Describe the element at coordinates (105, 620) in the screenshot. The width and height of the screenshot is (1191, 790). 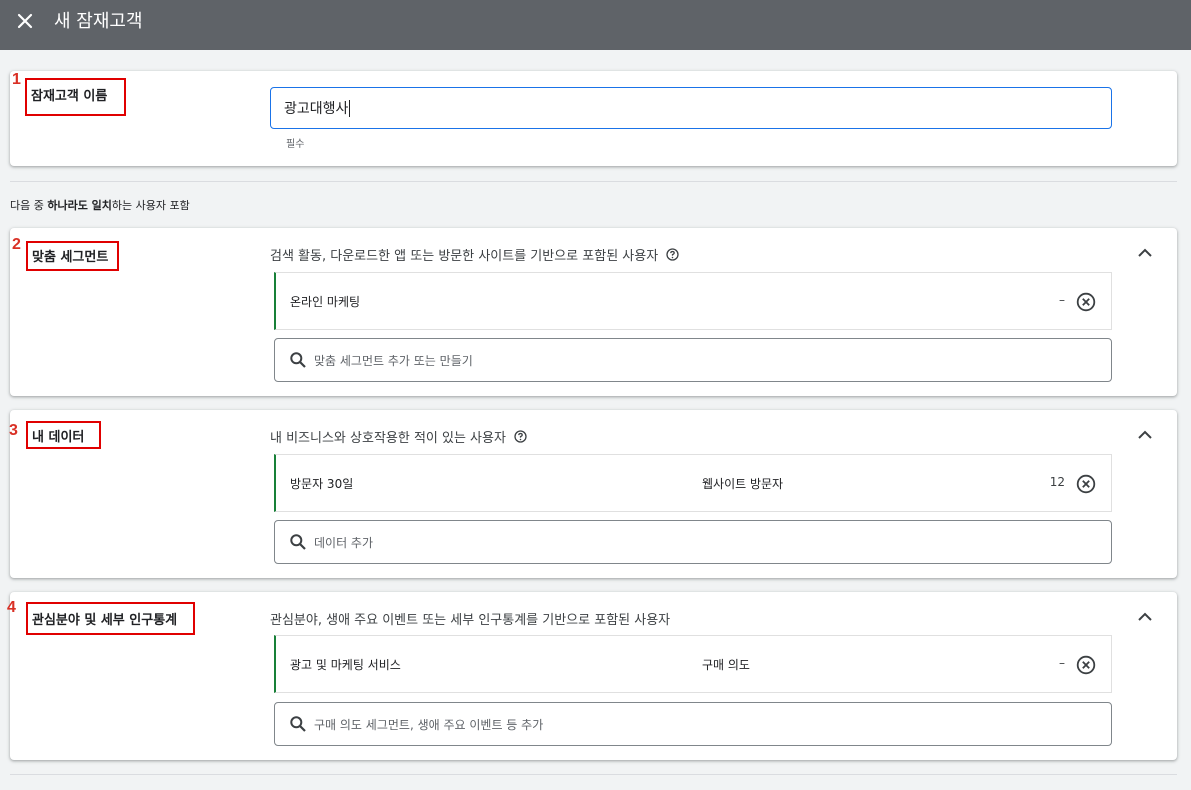
I see `interests-label: 관심분야 및 세부 인구통계` at that location.